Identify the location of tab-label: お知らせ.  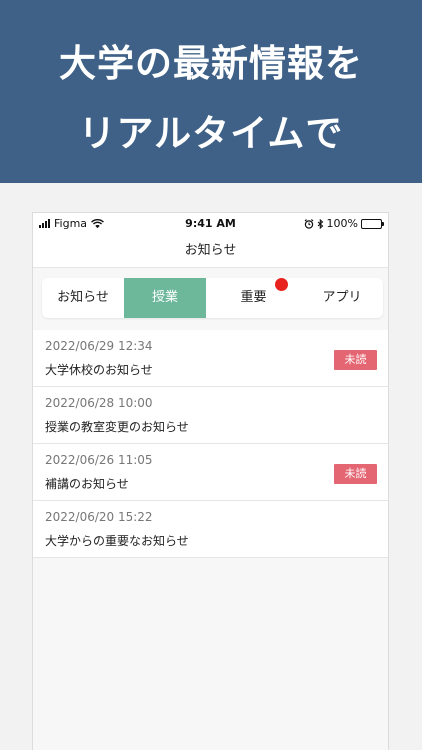
(83, 297).